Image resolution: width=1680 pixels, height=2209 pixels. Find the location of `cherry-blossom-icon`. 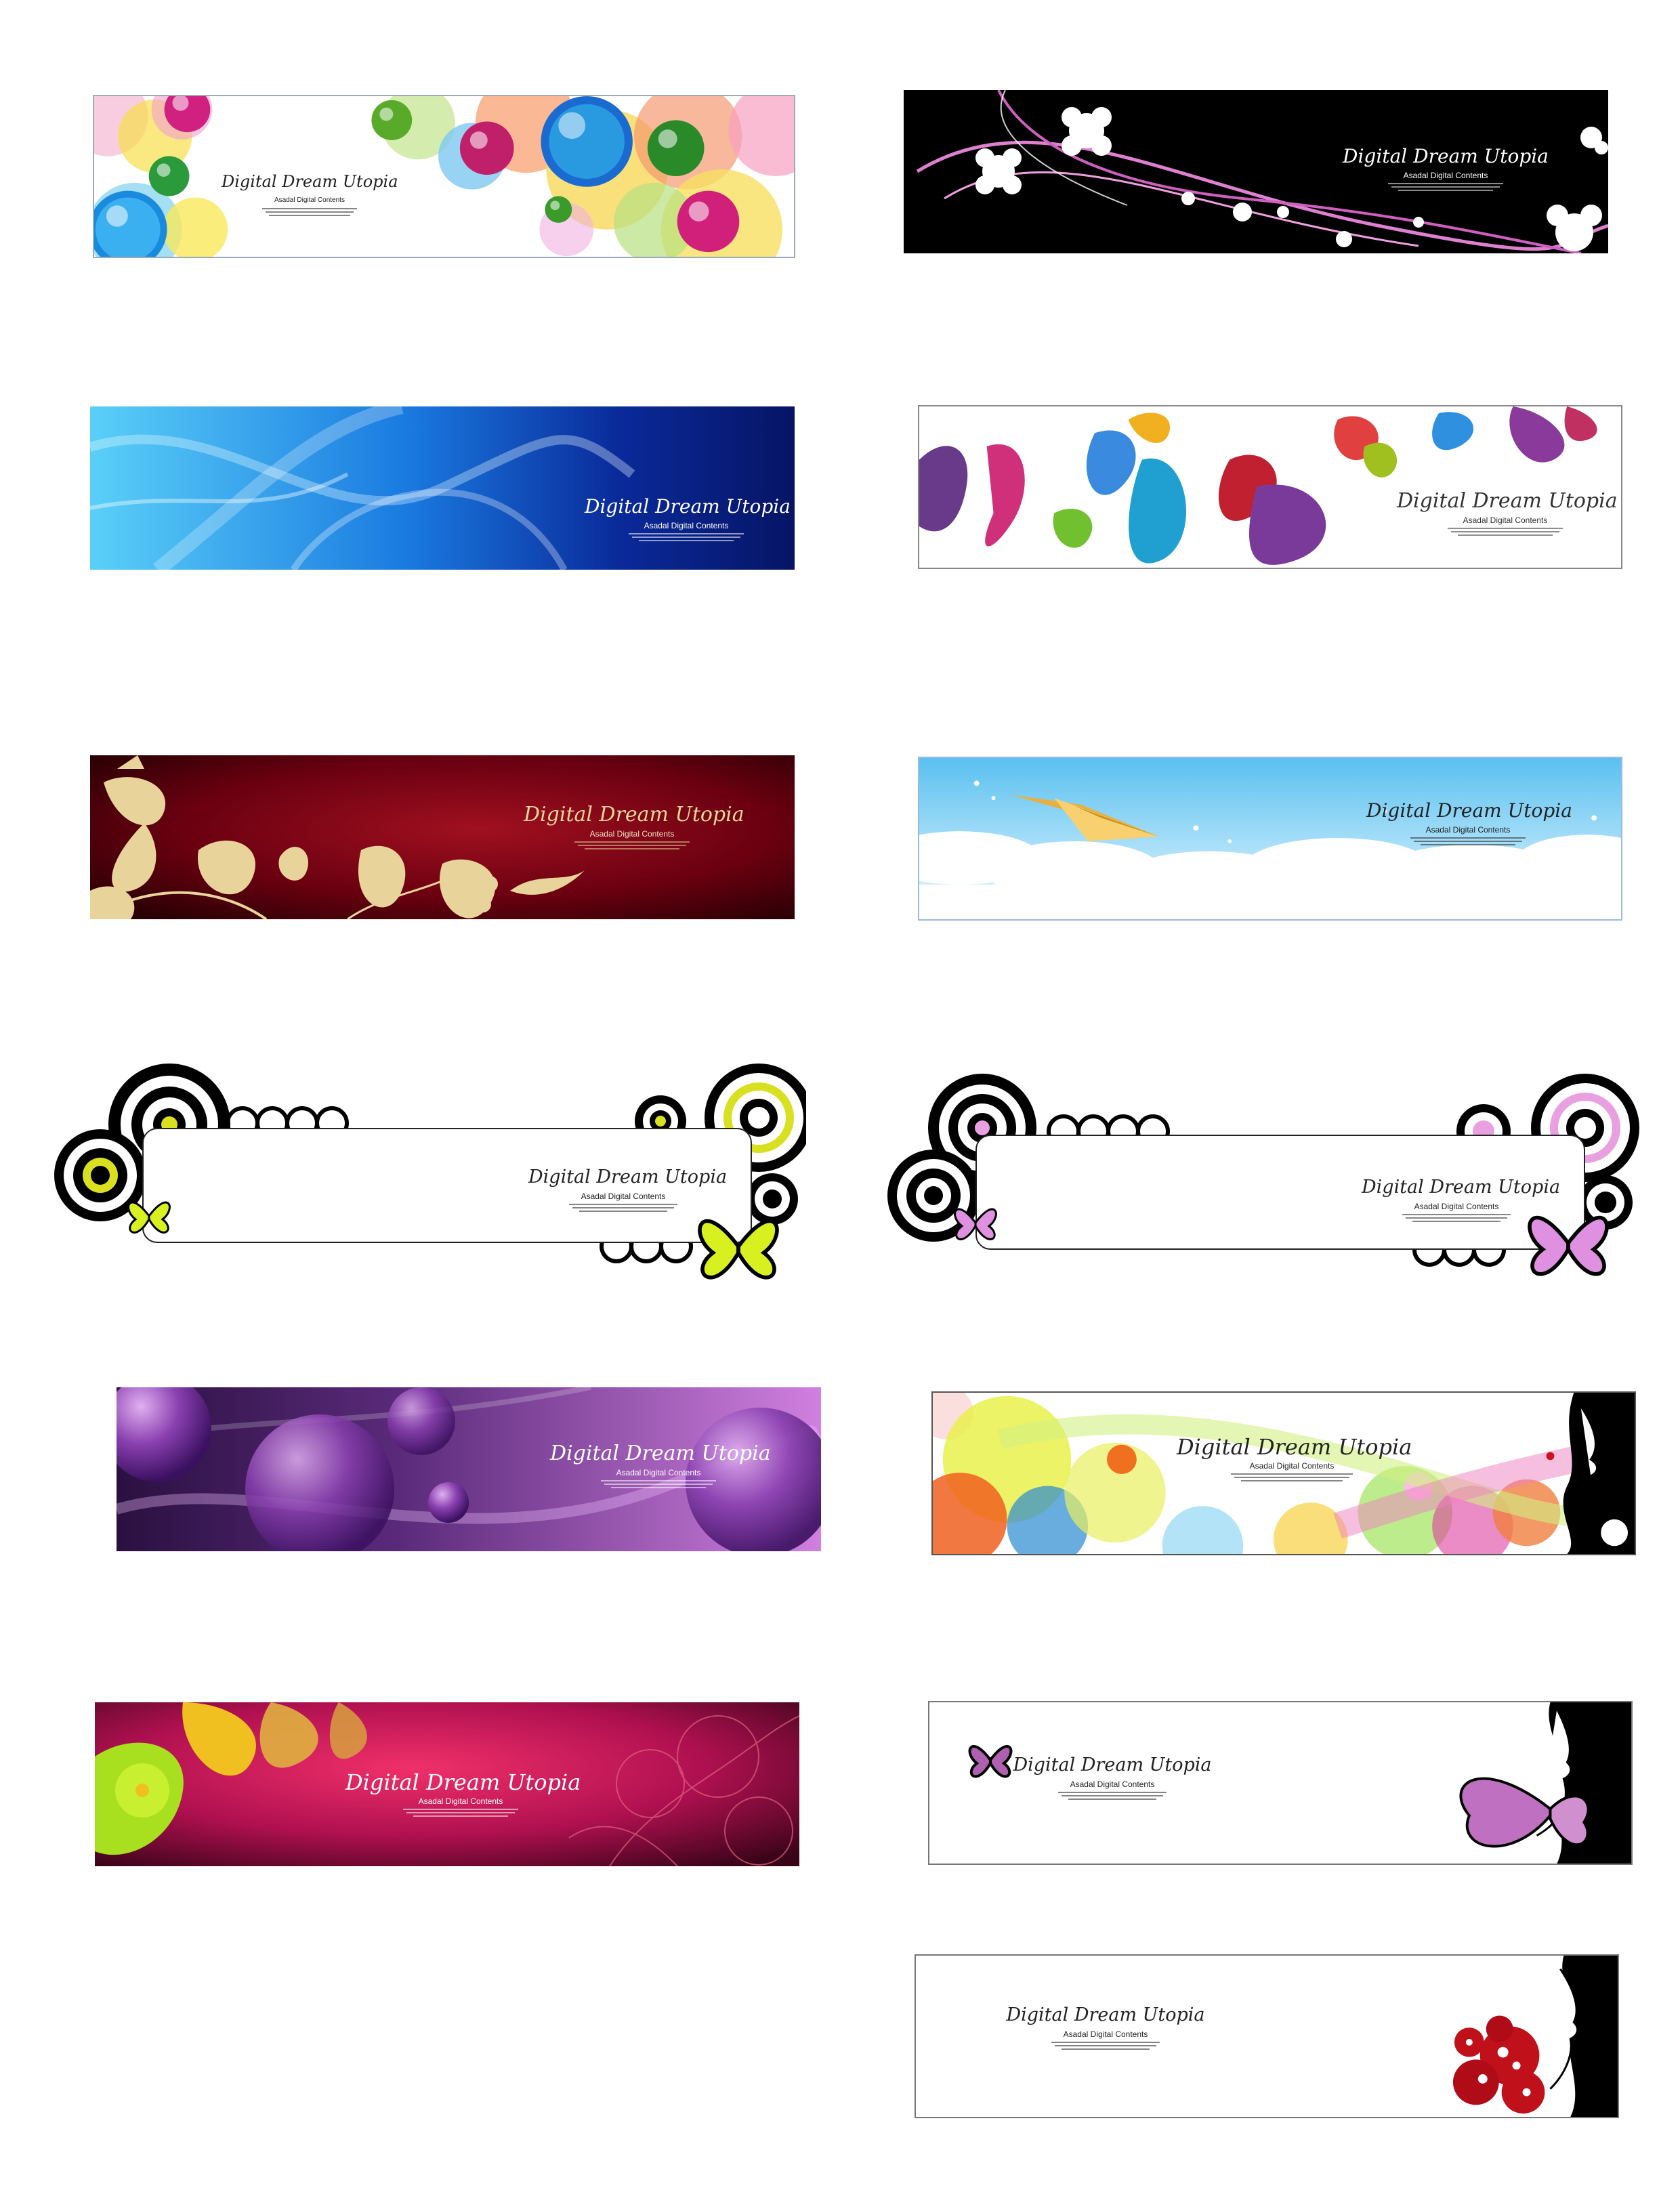

cherry-blossom-icon is located at coordinates (998, 171).